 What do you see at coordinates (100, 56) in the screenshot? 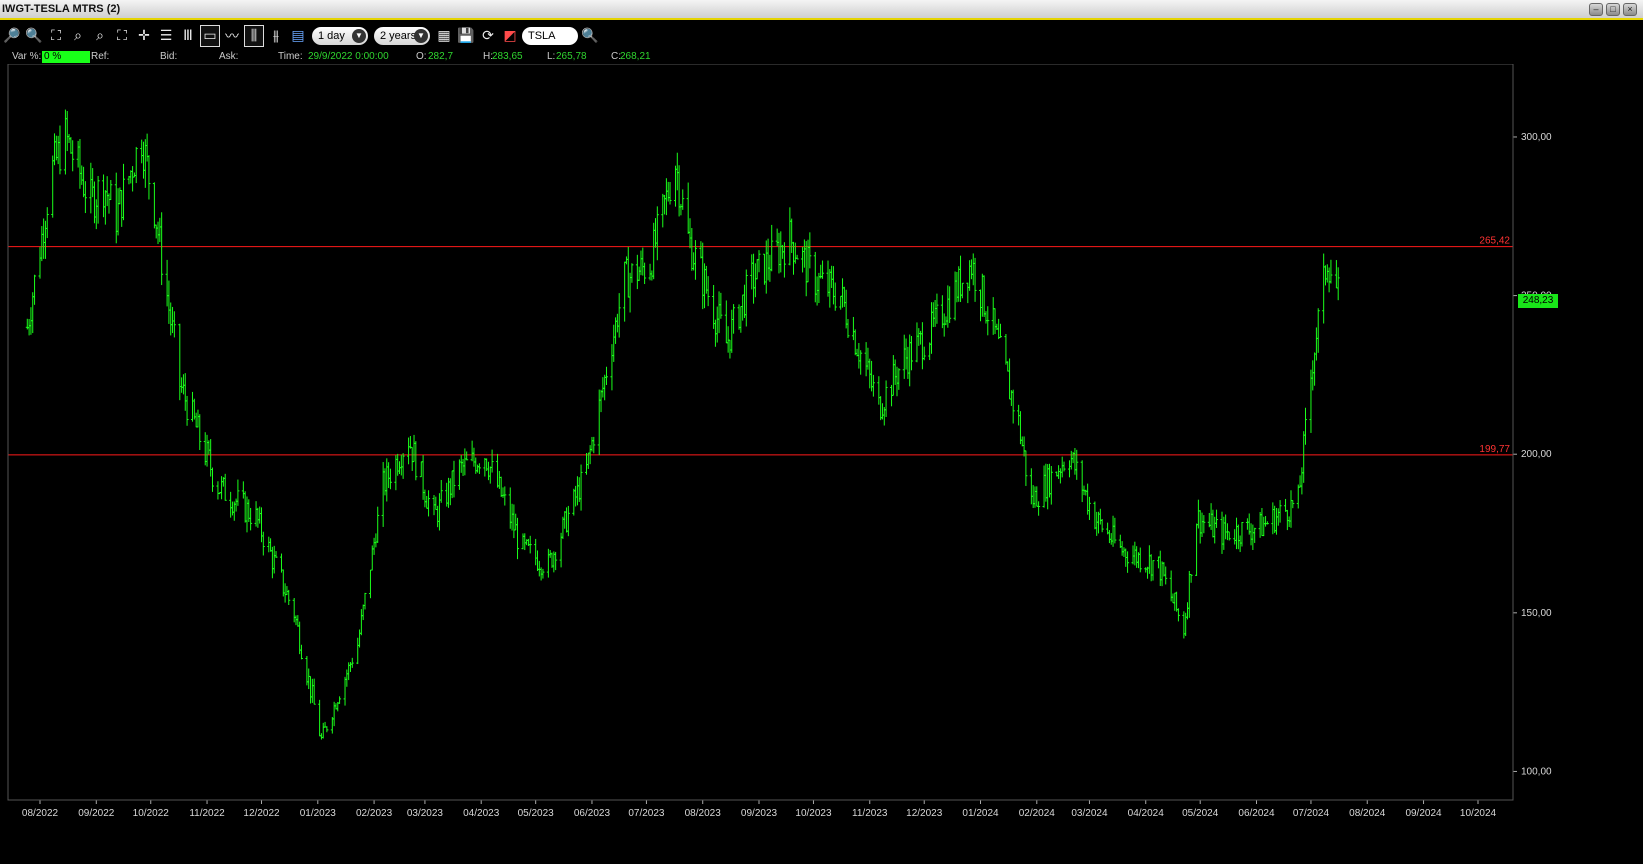
I see `ref-label: Ref:` at bounding box center [100, 56].